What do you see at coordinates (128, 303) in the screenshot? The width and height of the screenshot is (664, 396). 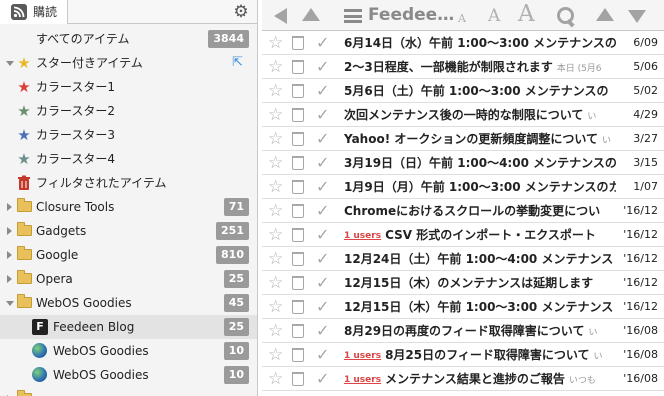 I see `sidebar-folder-webos-goodies: WebOS Goodies 45` at bounding box center [128, 303].